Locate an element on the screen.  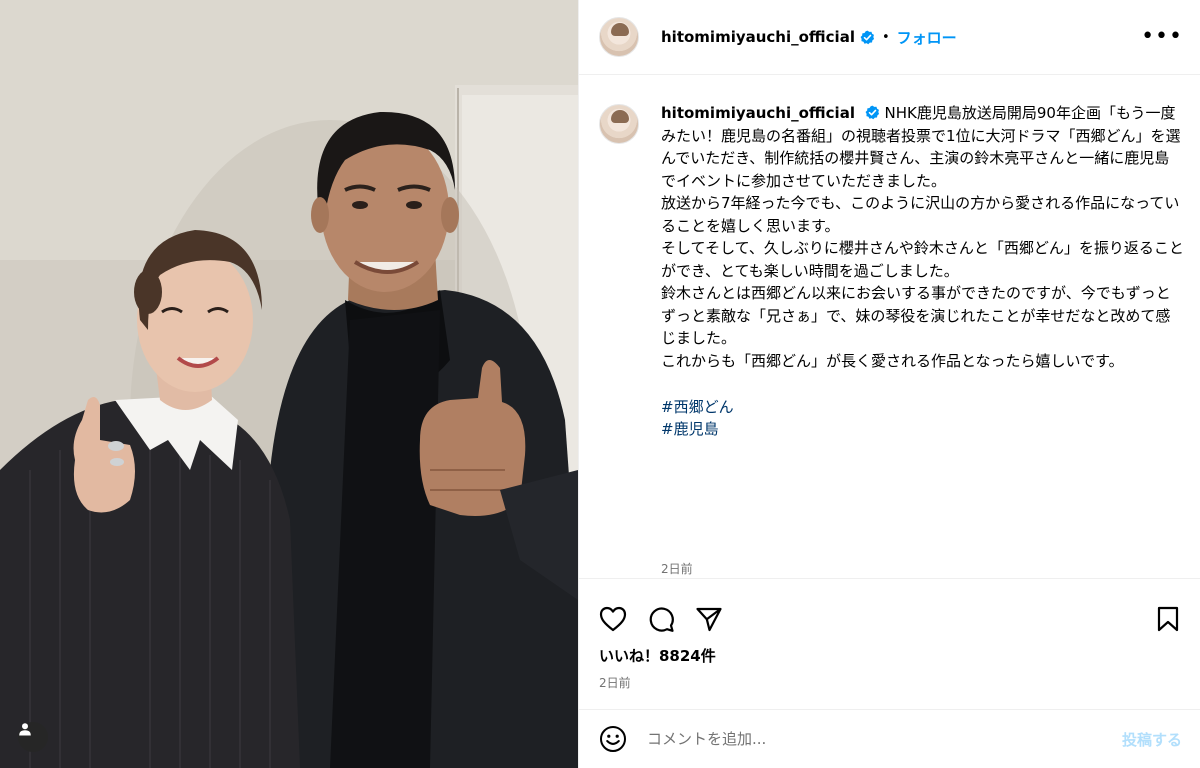
caption-username: hitomimiyauchi_official is located at coordinates (758, 113).